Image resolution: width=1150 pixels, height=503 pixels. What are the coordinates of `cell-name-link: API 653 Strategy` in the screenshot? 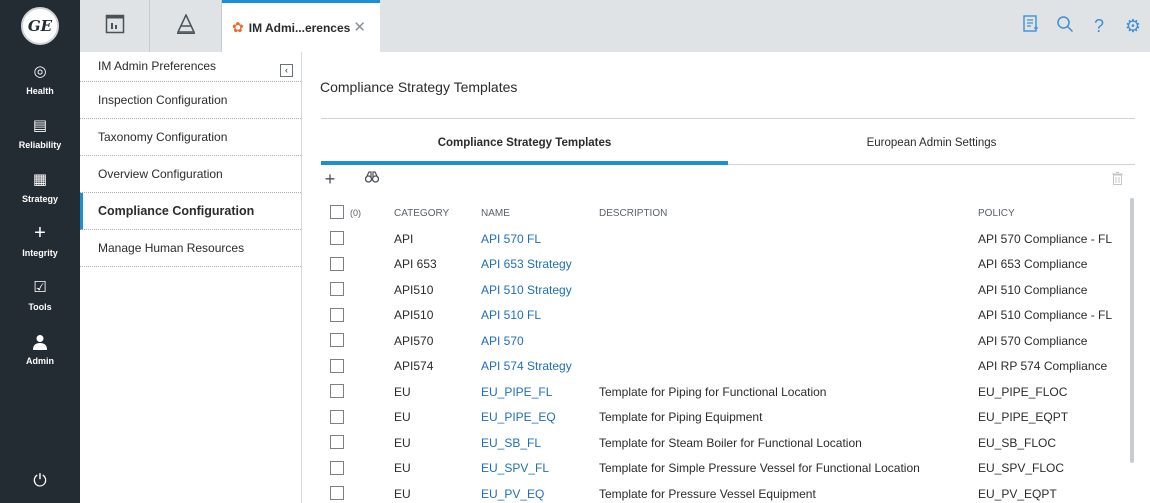 It's located at (526, 265).